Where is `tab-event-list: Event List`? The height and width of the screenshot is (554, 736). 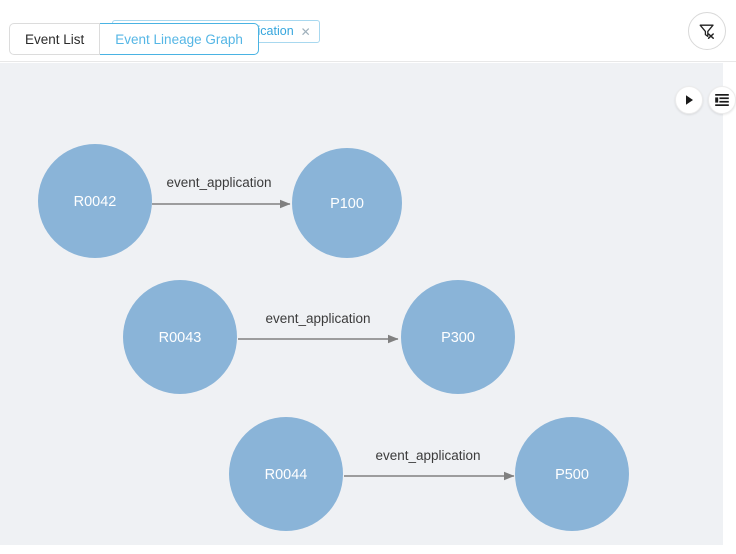
tab-event-list: Event List is located at coordinates (55, 39).